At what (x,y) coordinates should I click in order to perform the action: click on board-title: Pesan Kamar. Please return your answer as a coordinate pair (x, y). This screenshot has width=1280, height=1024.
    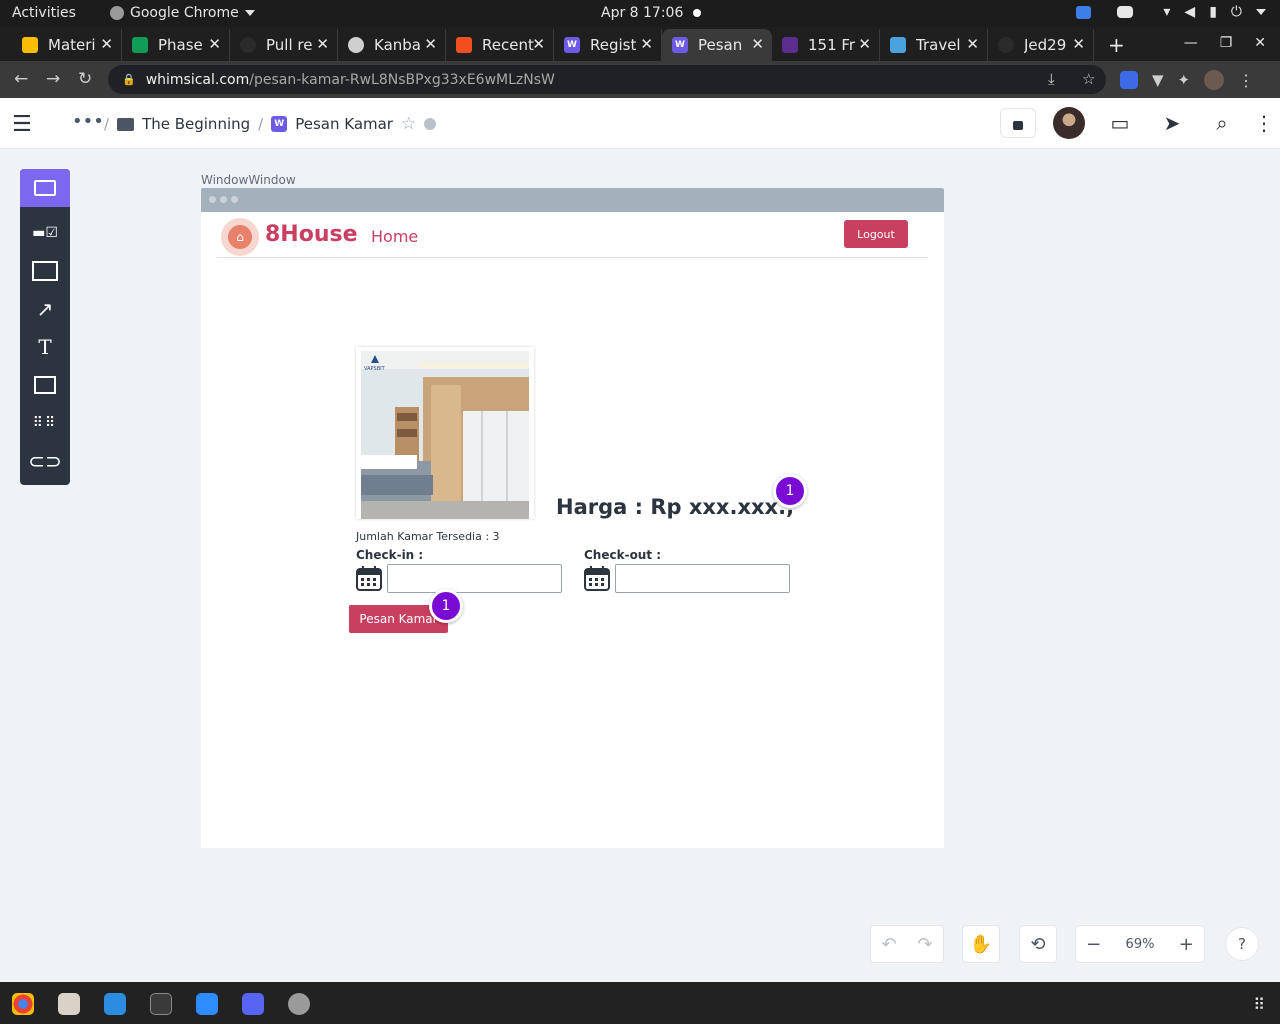
    Looking at the image, I should click on (344, 124).